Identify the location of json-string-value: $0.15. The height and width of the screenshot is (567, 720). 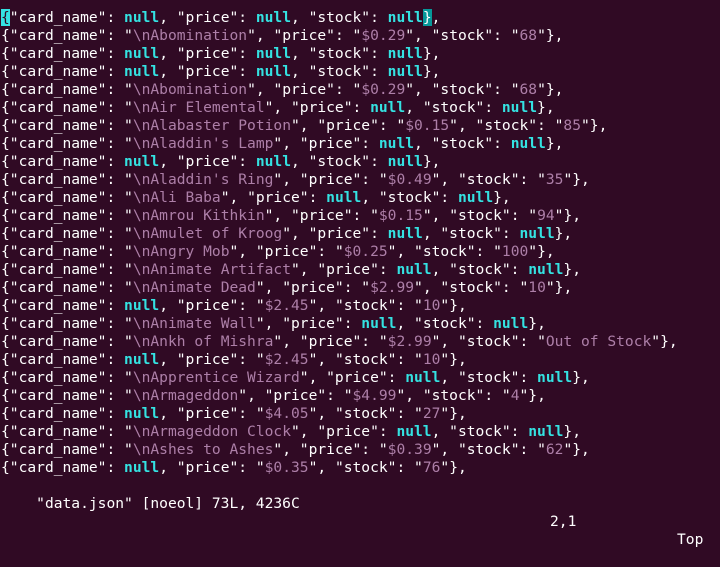
(400, 215).